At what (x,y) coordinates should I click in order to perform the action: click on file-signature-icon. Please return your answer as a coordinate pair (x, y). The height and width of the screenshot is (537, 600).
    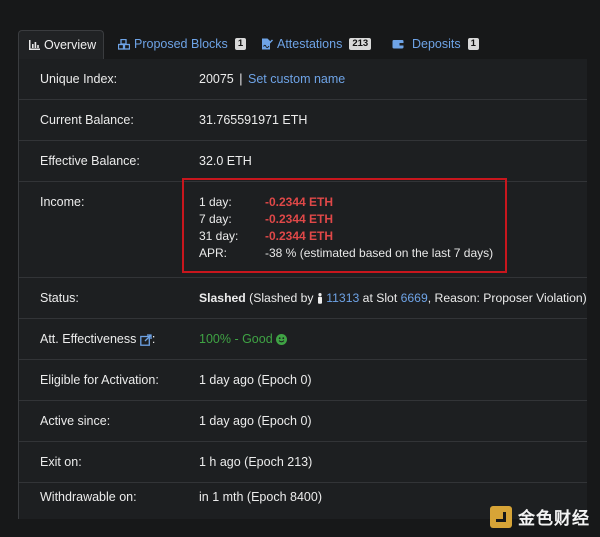
    Looking at the image, I should click on (267, 44).